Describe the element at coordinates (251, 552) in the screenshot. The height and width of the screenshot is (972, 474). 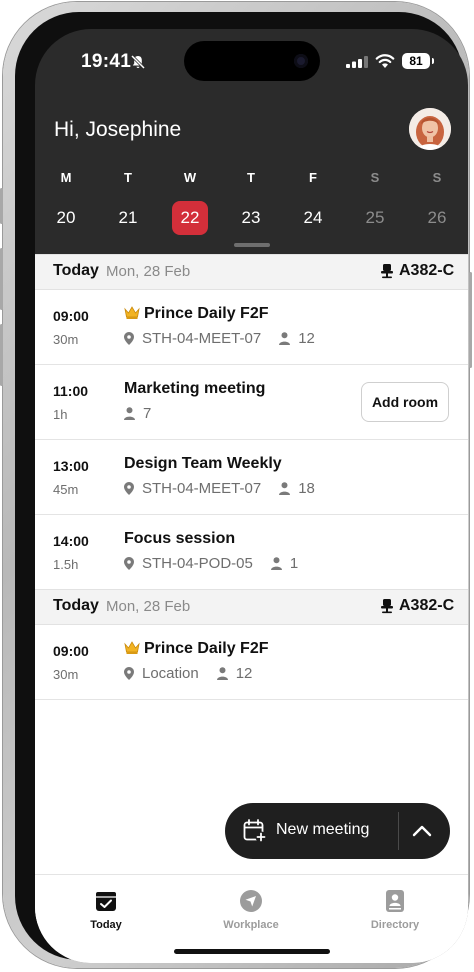
I see `meeting-row: 14:00 1.5h Focus session STH-04-POD-05 1` at that location.